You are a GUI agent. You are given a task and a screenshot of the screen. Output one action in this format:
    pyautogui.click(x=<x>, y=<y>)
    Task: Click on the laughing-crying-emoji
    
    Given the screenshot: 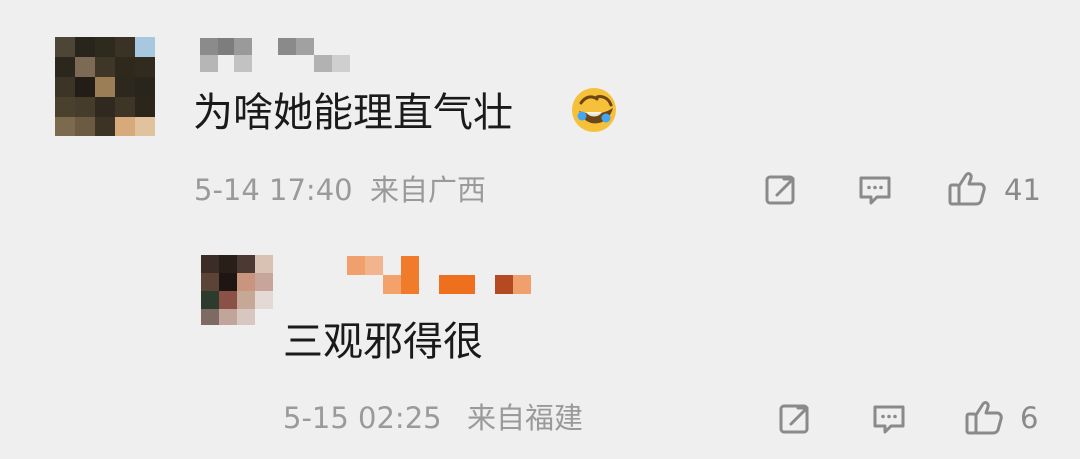 What is the action you would take?
    pyautogui.click(x=594, y=110)
    